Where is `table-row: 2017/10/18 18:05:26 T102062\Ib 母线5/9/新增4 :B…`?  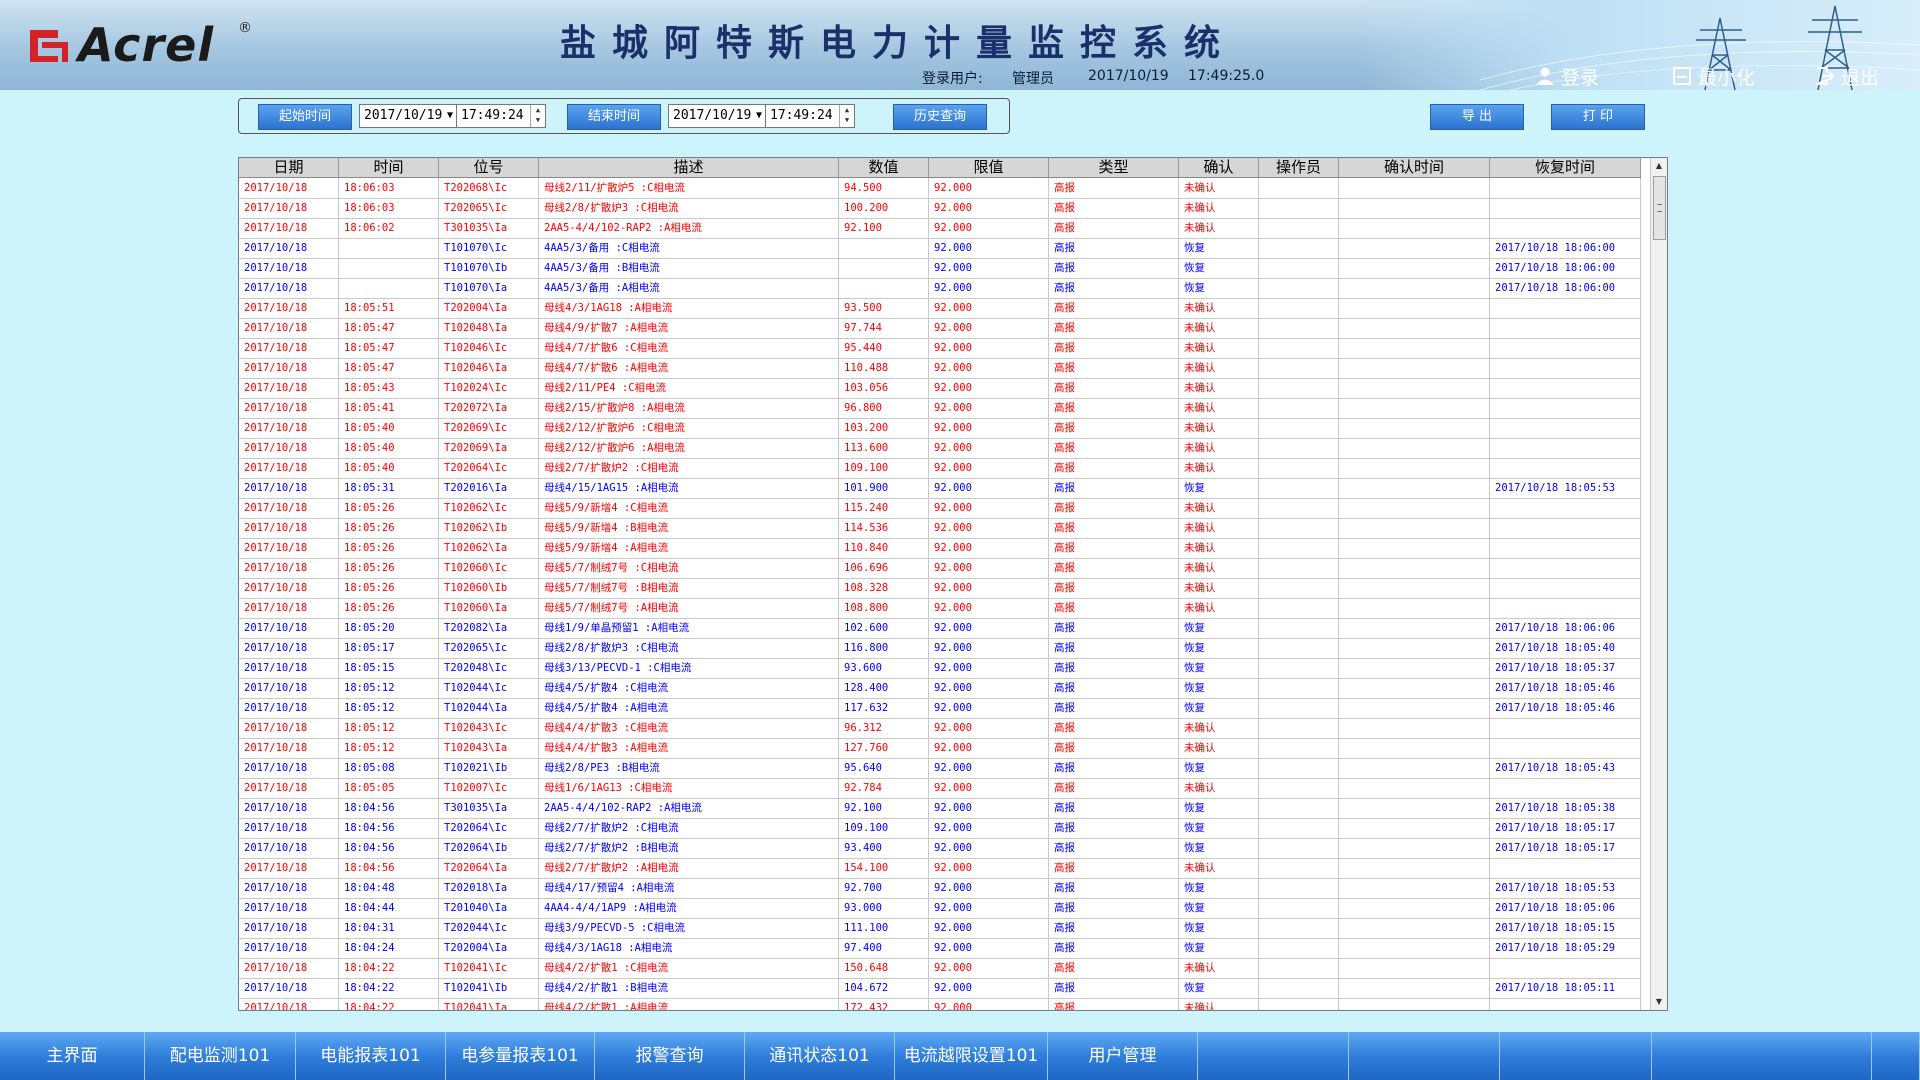 table-row: 2017/10/18 18:05:26 T102062\Ib 母线5/9/新增4 :B… is located at coordinates (940, 528).